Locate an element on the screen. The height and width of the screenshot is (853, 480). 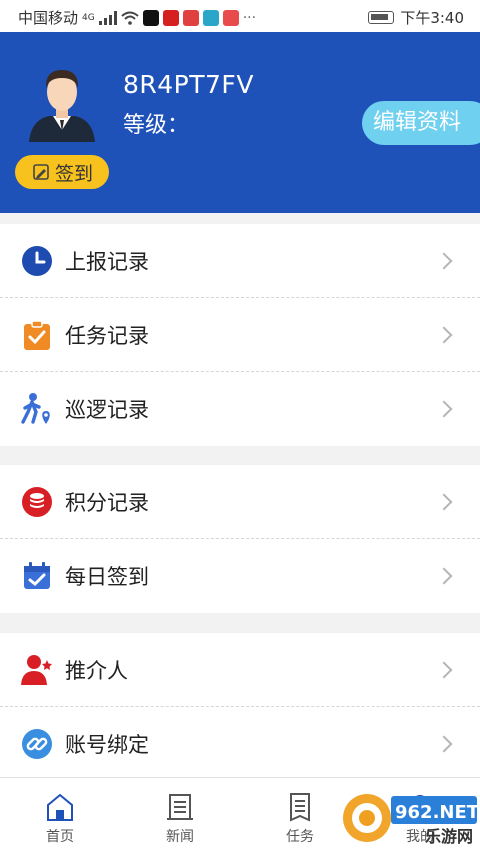
menu-item-label: 任务记录 is located at coordinates (107, 335).